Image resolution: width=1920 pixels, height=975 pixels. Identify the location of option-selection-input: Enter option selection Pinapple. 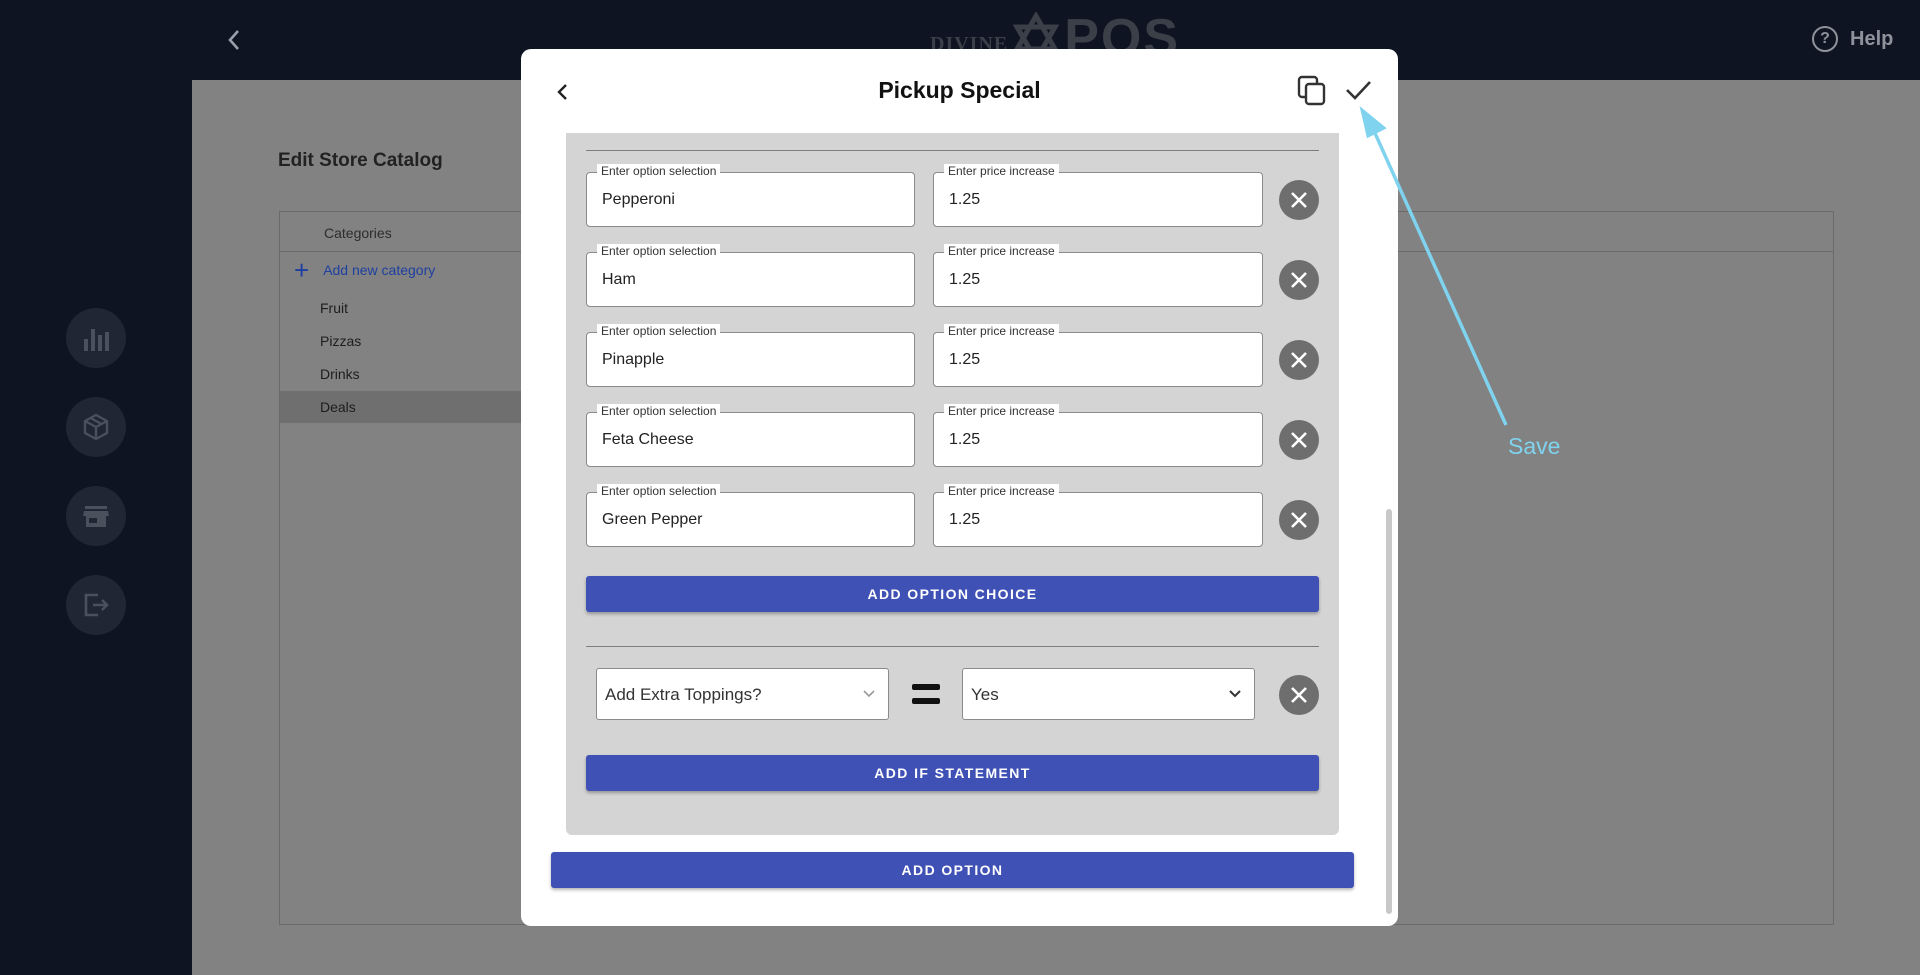
(750, 355).